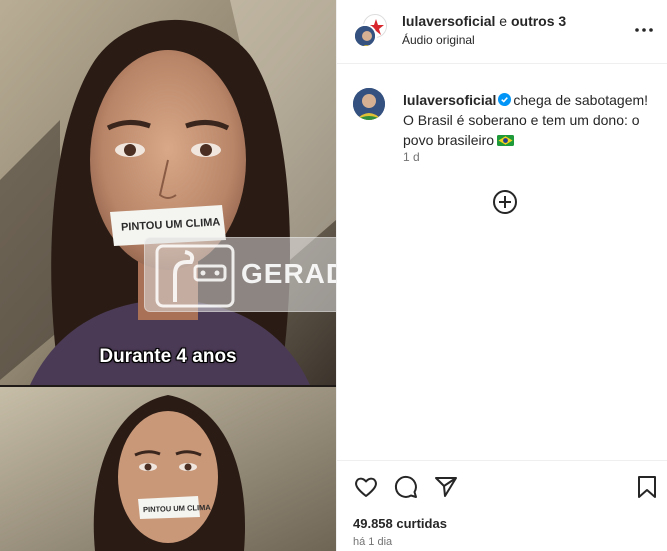 The width and height of the screenshot is (667, 551). What do you see at coordinates (438, 40) in the screenshot?
I see `audio-link: Áudio original` at bounding box center [438, 40].